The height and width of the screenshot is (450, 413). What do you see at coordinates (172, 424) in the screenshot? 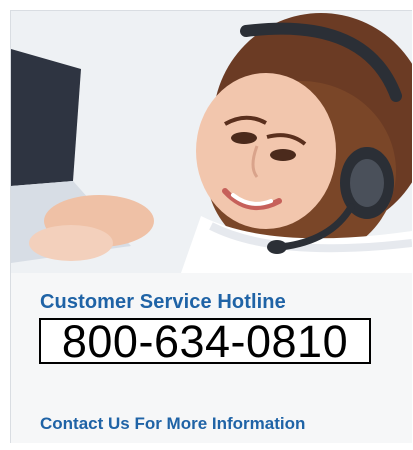
I see `contact-us-link: Contact Us For More Information` at bounding box center [172, 424].